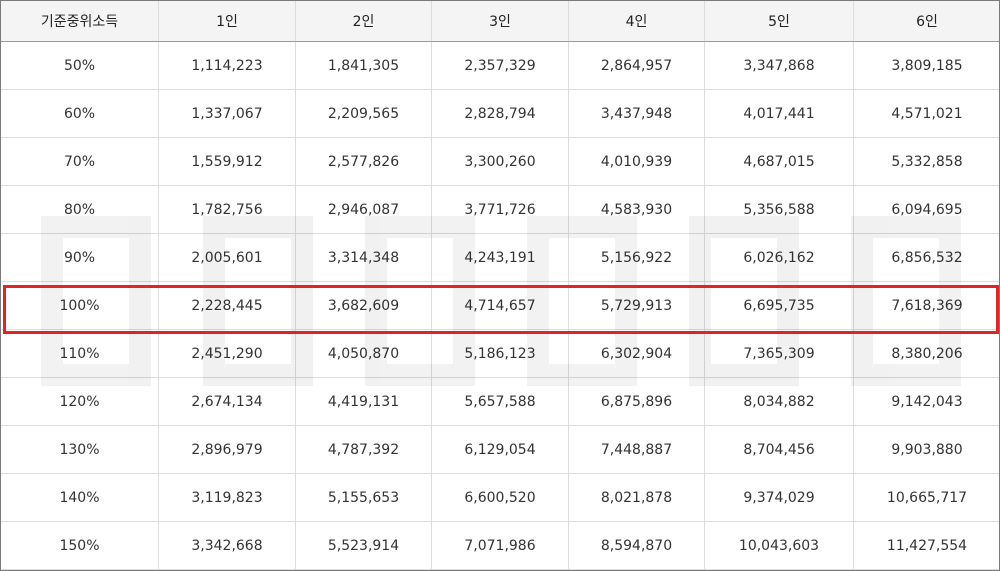 The height and width of the screenshot is (571, 1000). What do you see at coordinates (636, 21) in the screenshot?
I see `column-header: 4인` at bounding box center [636, 21].